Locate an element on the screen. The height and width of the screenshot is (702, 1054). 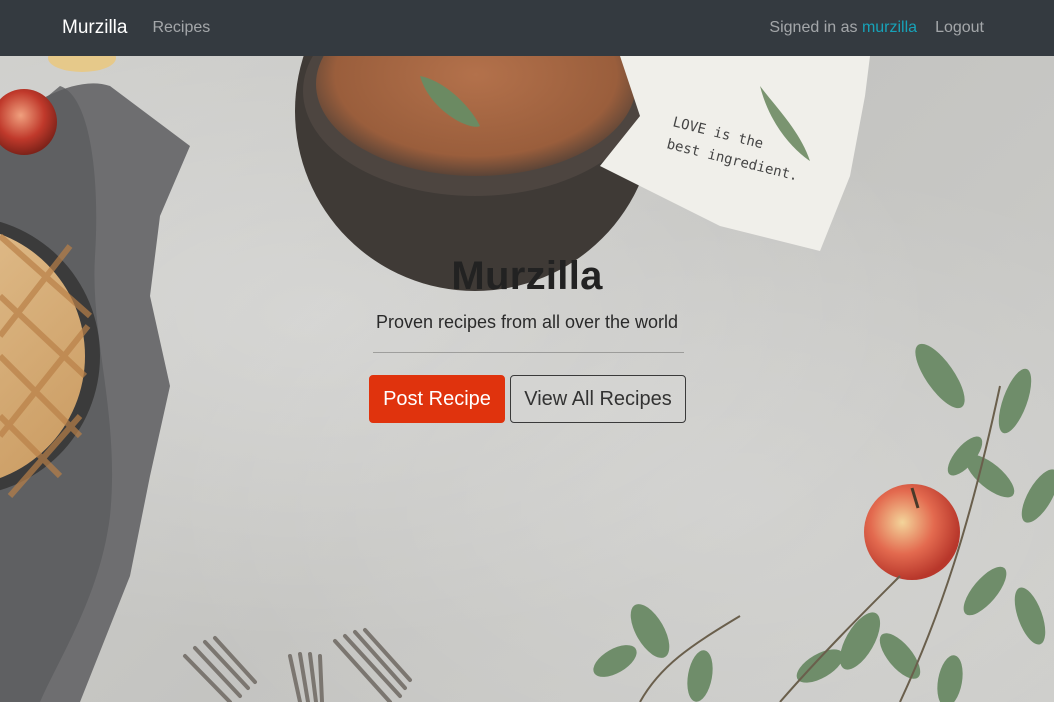
signed-in-text: Signed in as murzilla is located at coordinates (843, 28).